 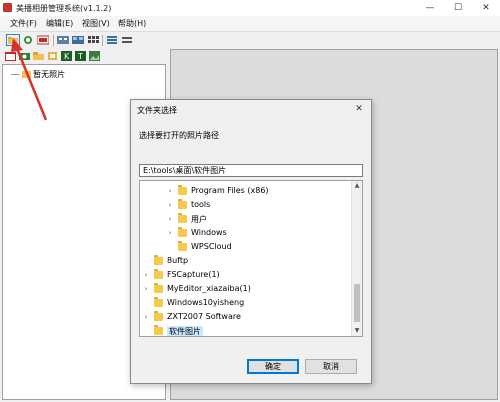 I want to click on dialog-prompt: 选择要打开的照片路径, so click(x=179, y=135).